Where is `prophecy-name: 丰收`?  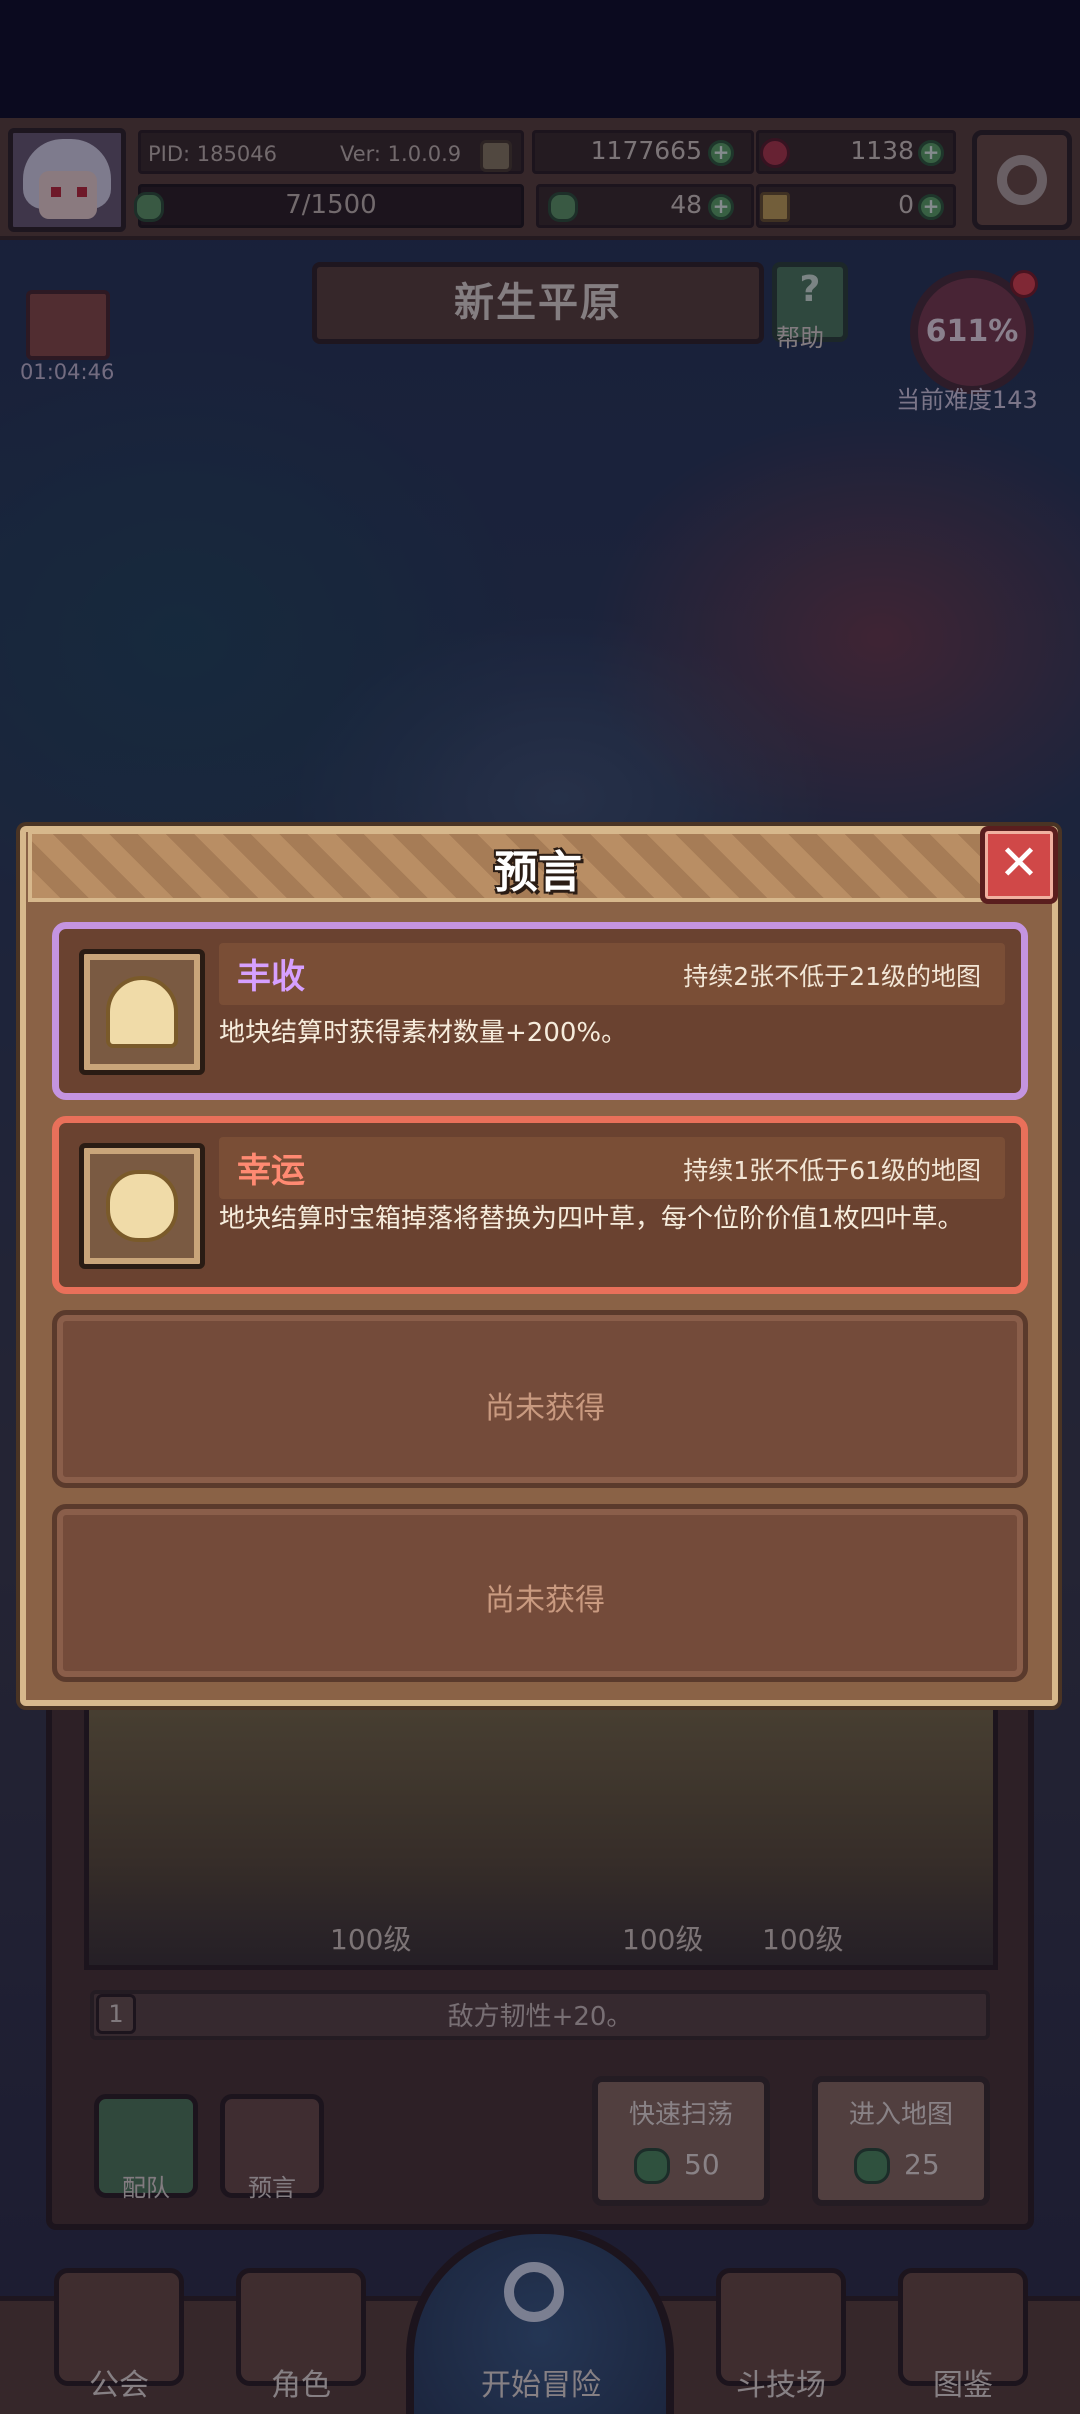 prophecy-name: 丰收 is located at coordinates (271, 977).